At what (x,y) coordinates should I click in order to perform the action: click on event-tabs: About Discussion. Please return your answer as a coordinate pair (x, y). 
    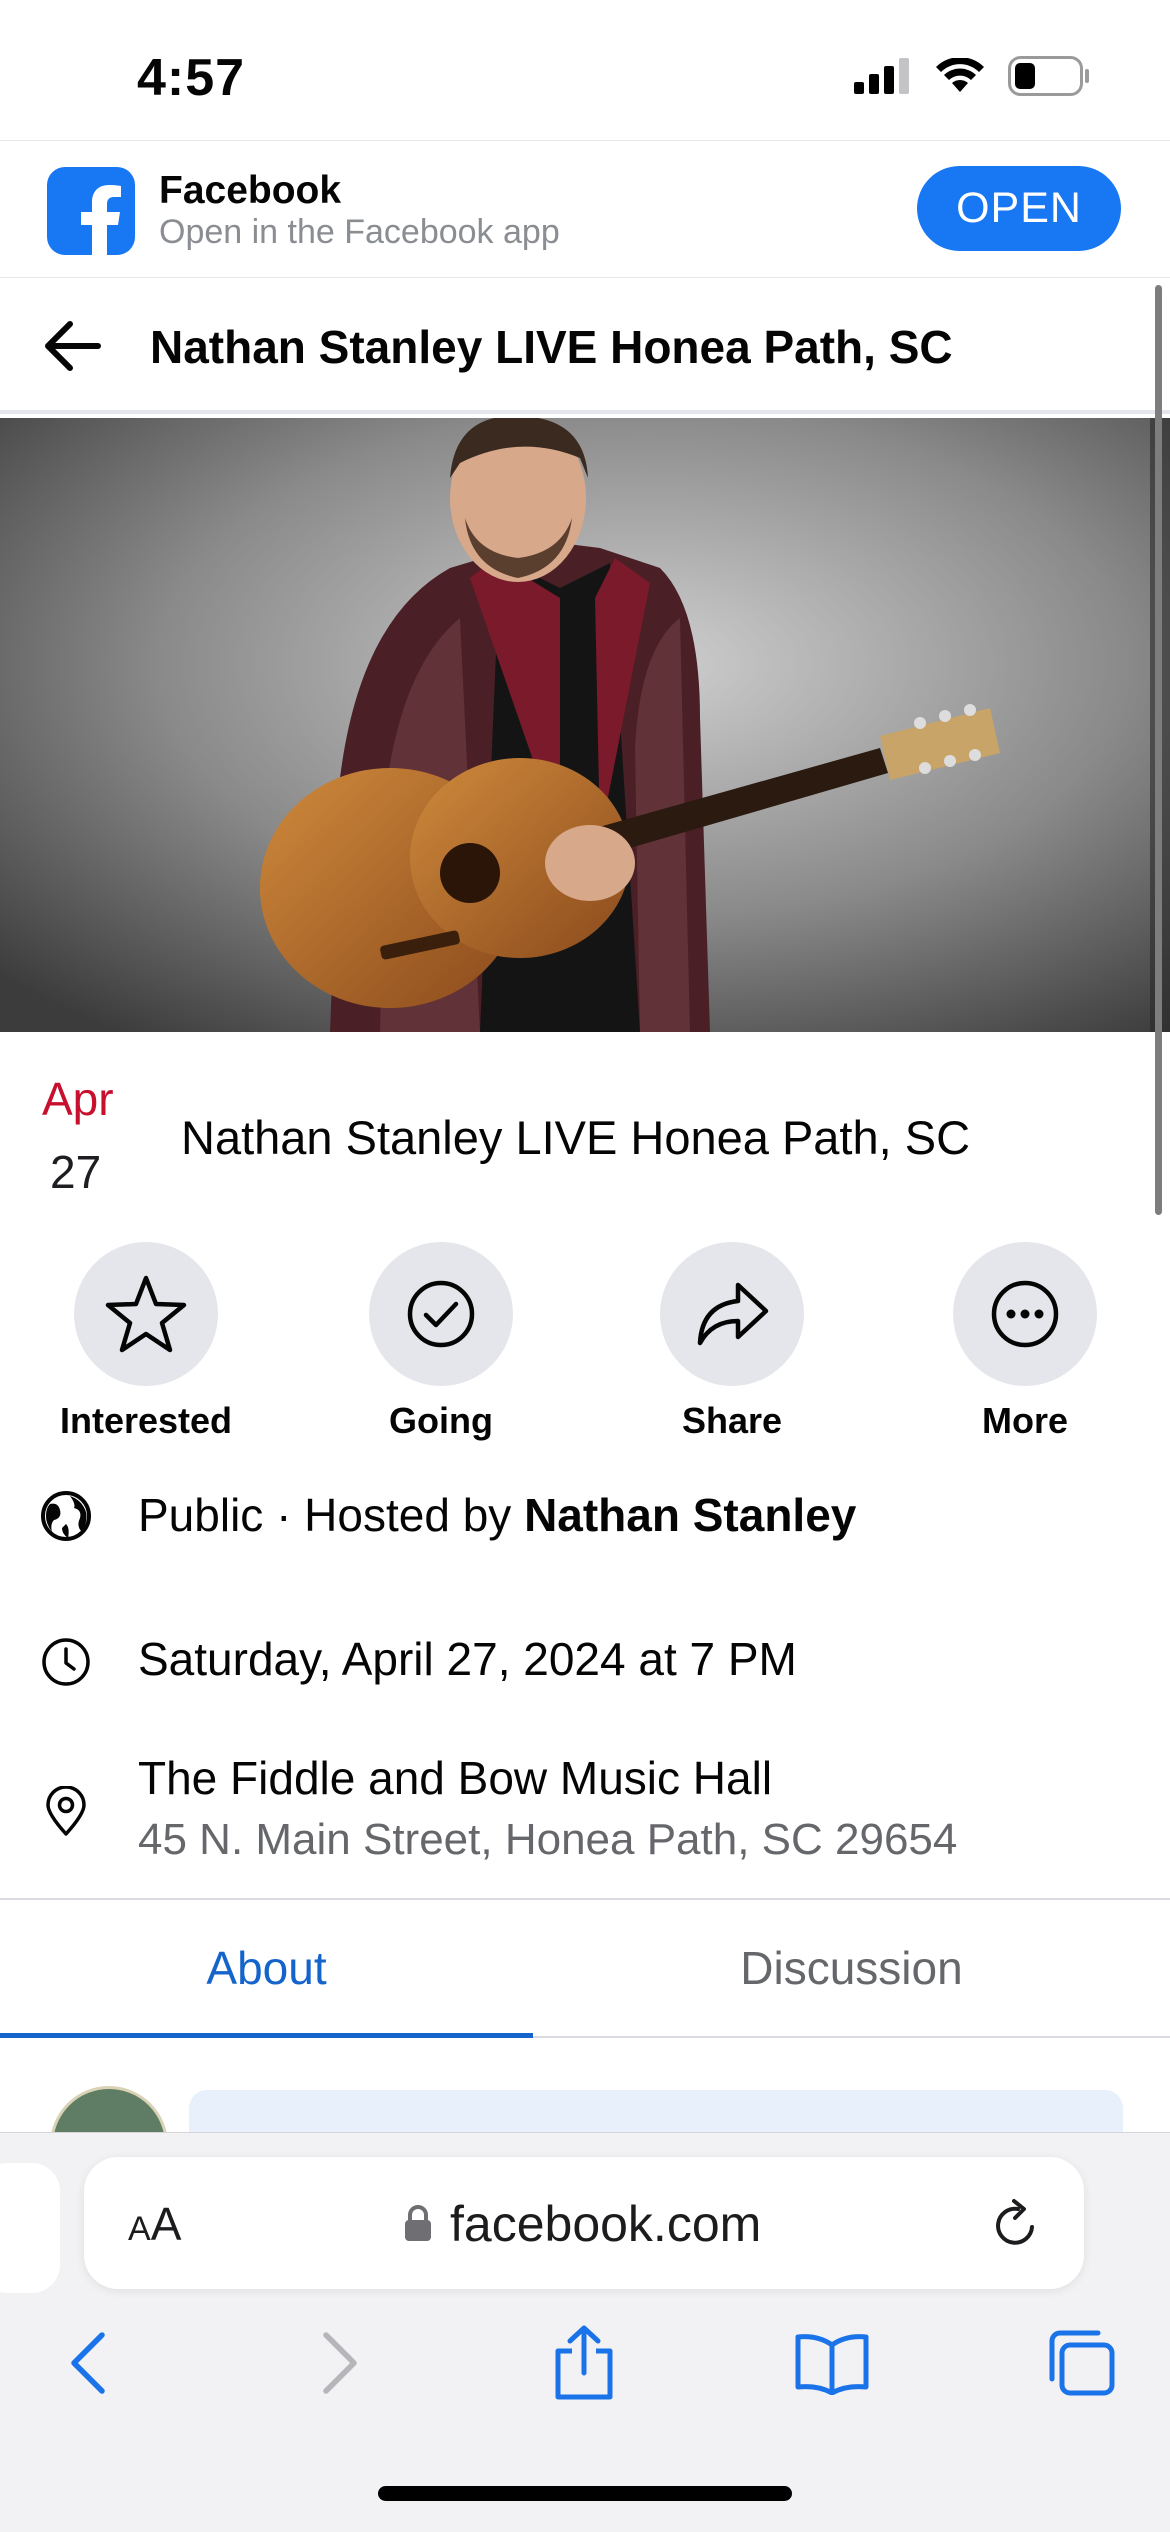
    Looking at the image, I should click on (585, 1968).